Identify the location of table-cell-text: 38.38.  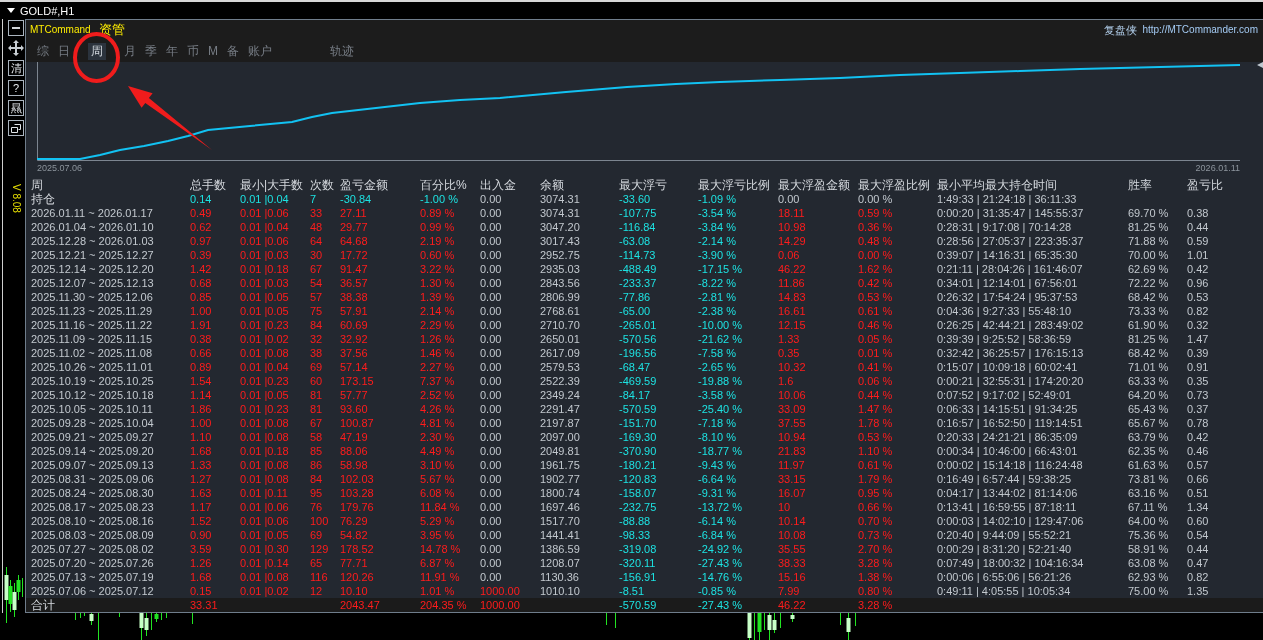
(354, 297).